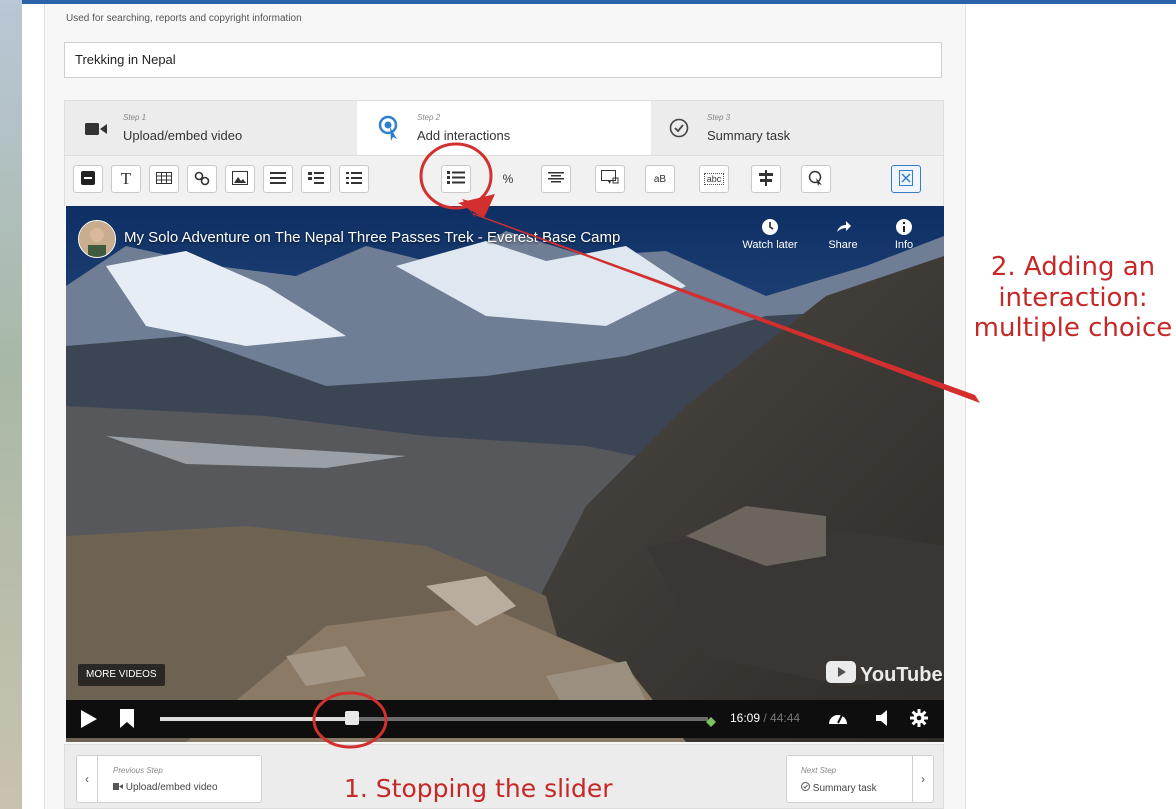 The image size is (1176, 809). I want to click on slider-highlight-circle, so click(350, 720).